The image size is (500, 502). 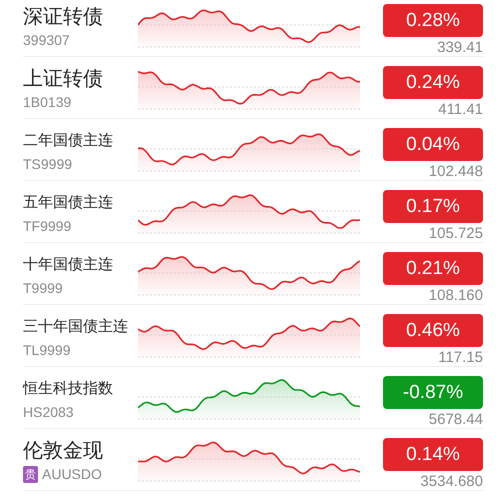 What do you see at coordinates (43, 288) in the screenshot?
I see `instrument-code: T9999` at bounding box center [43, 288].